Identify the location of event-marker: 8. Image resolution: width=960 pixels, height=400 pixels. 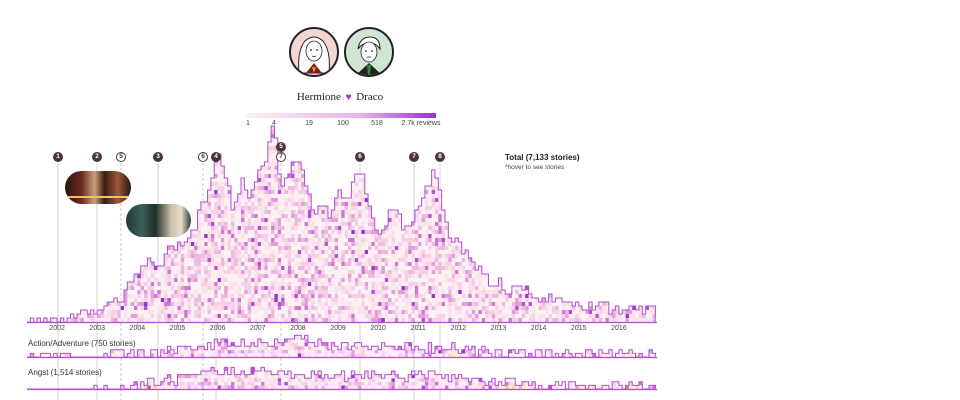
(440, 157).